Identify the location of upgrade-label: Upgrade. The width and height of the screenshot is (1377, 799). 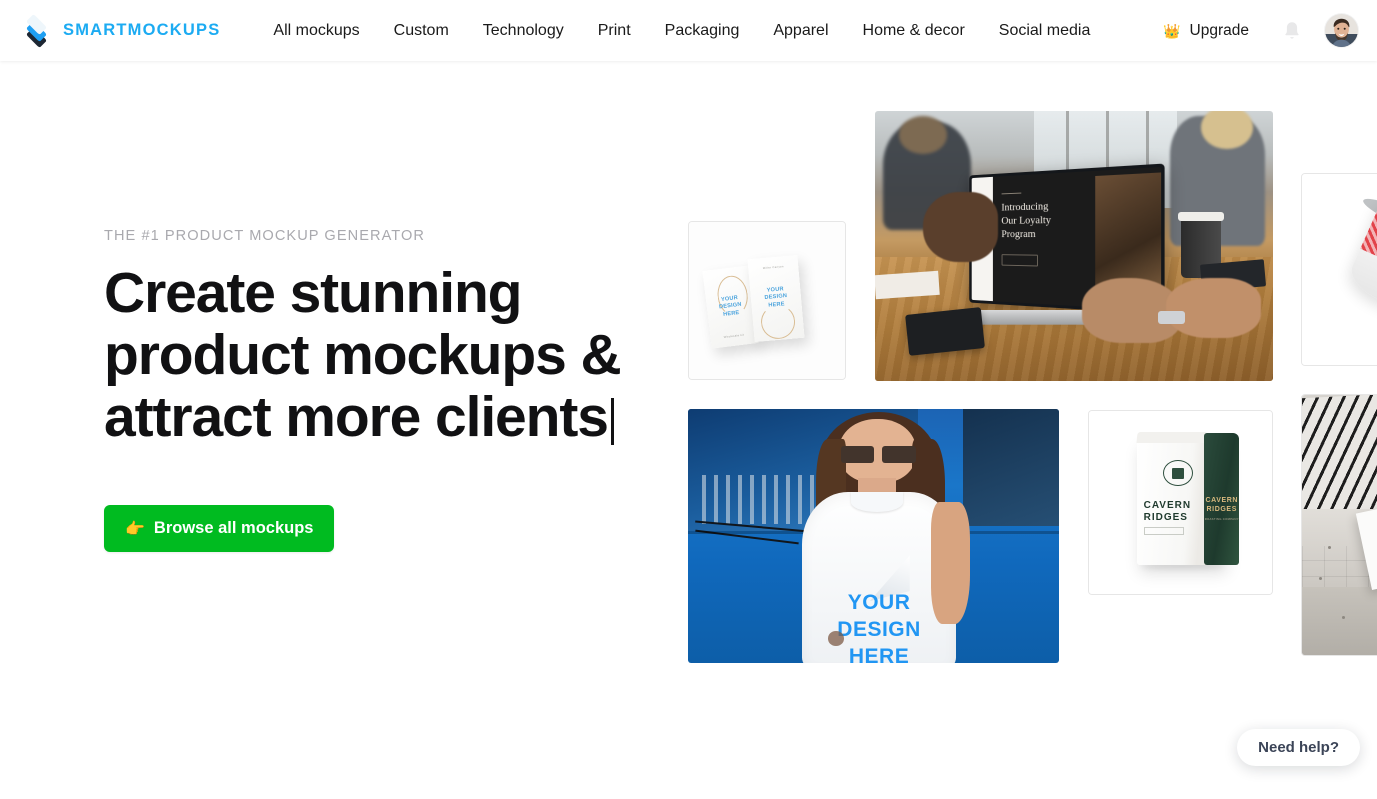
(1219, 30).